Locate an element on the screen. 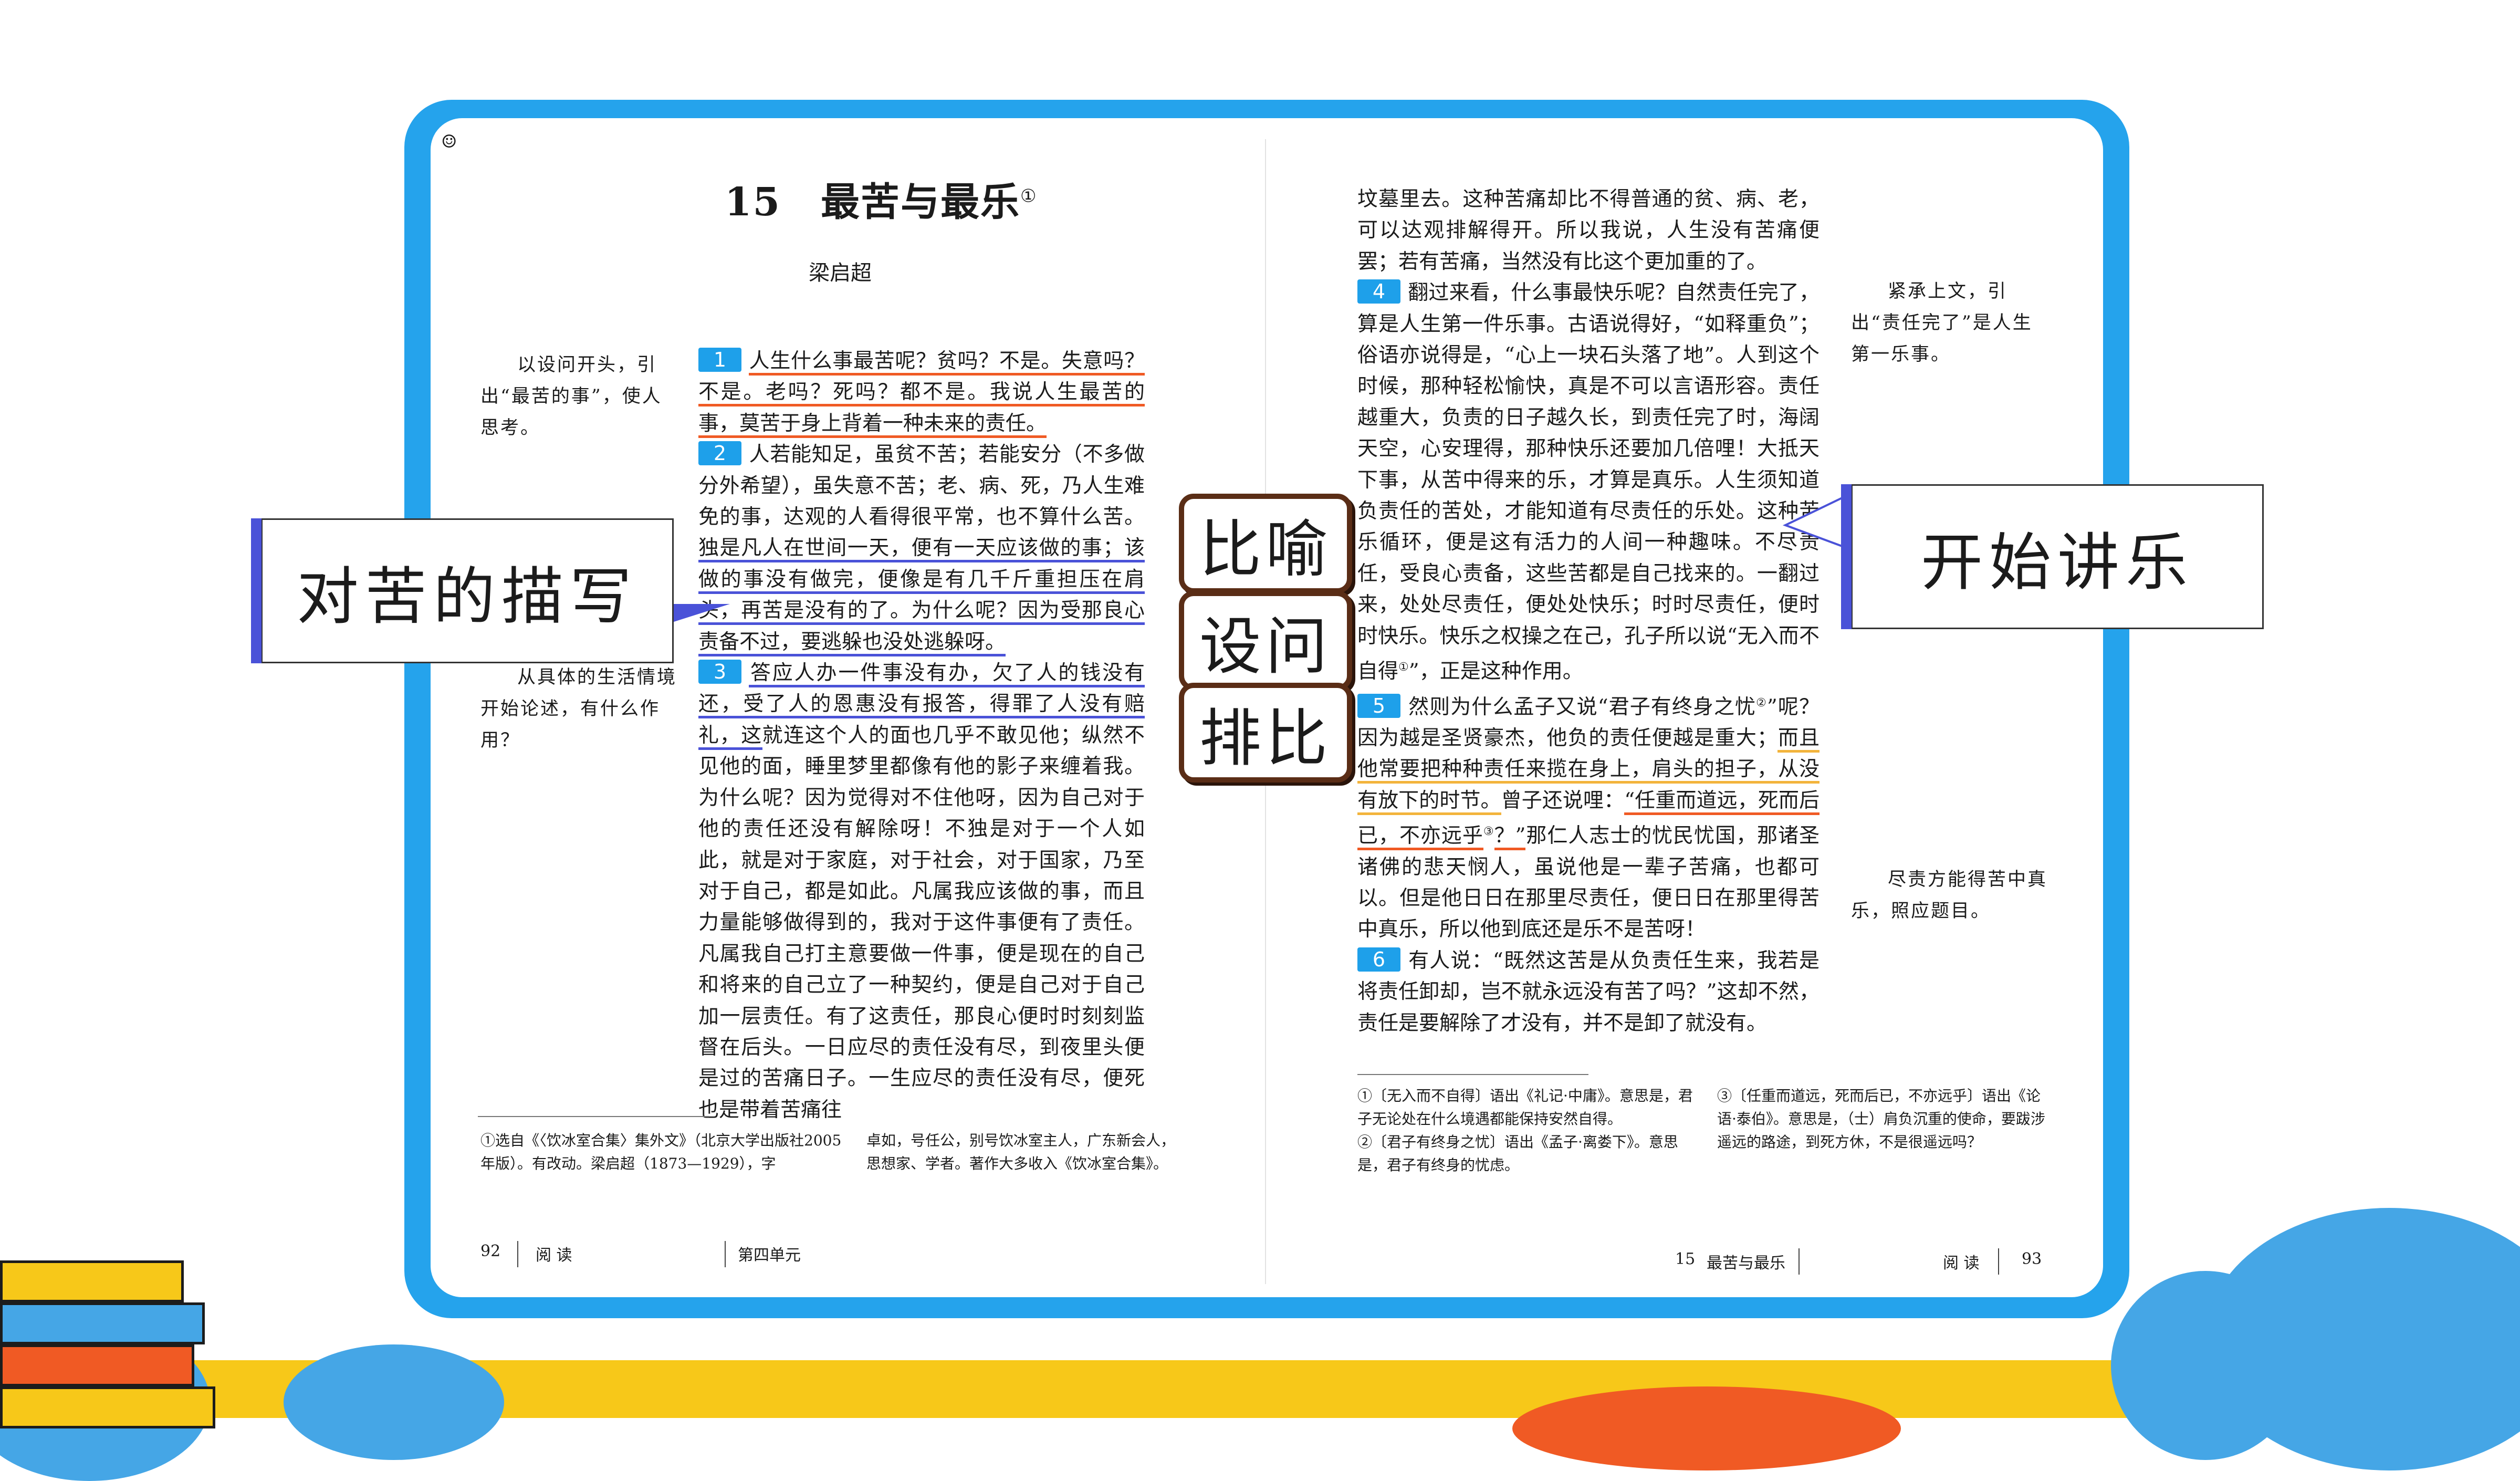 The height and width of the screenshot is (1481, 2520). annotation-box-left: 对苦的描写 is located at coordinates (462, 590).